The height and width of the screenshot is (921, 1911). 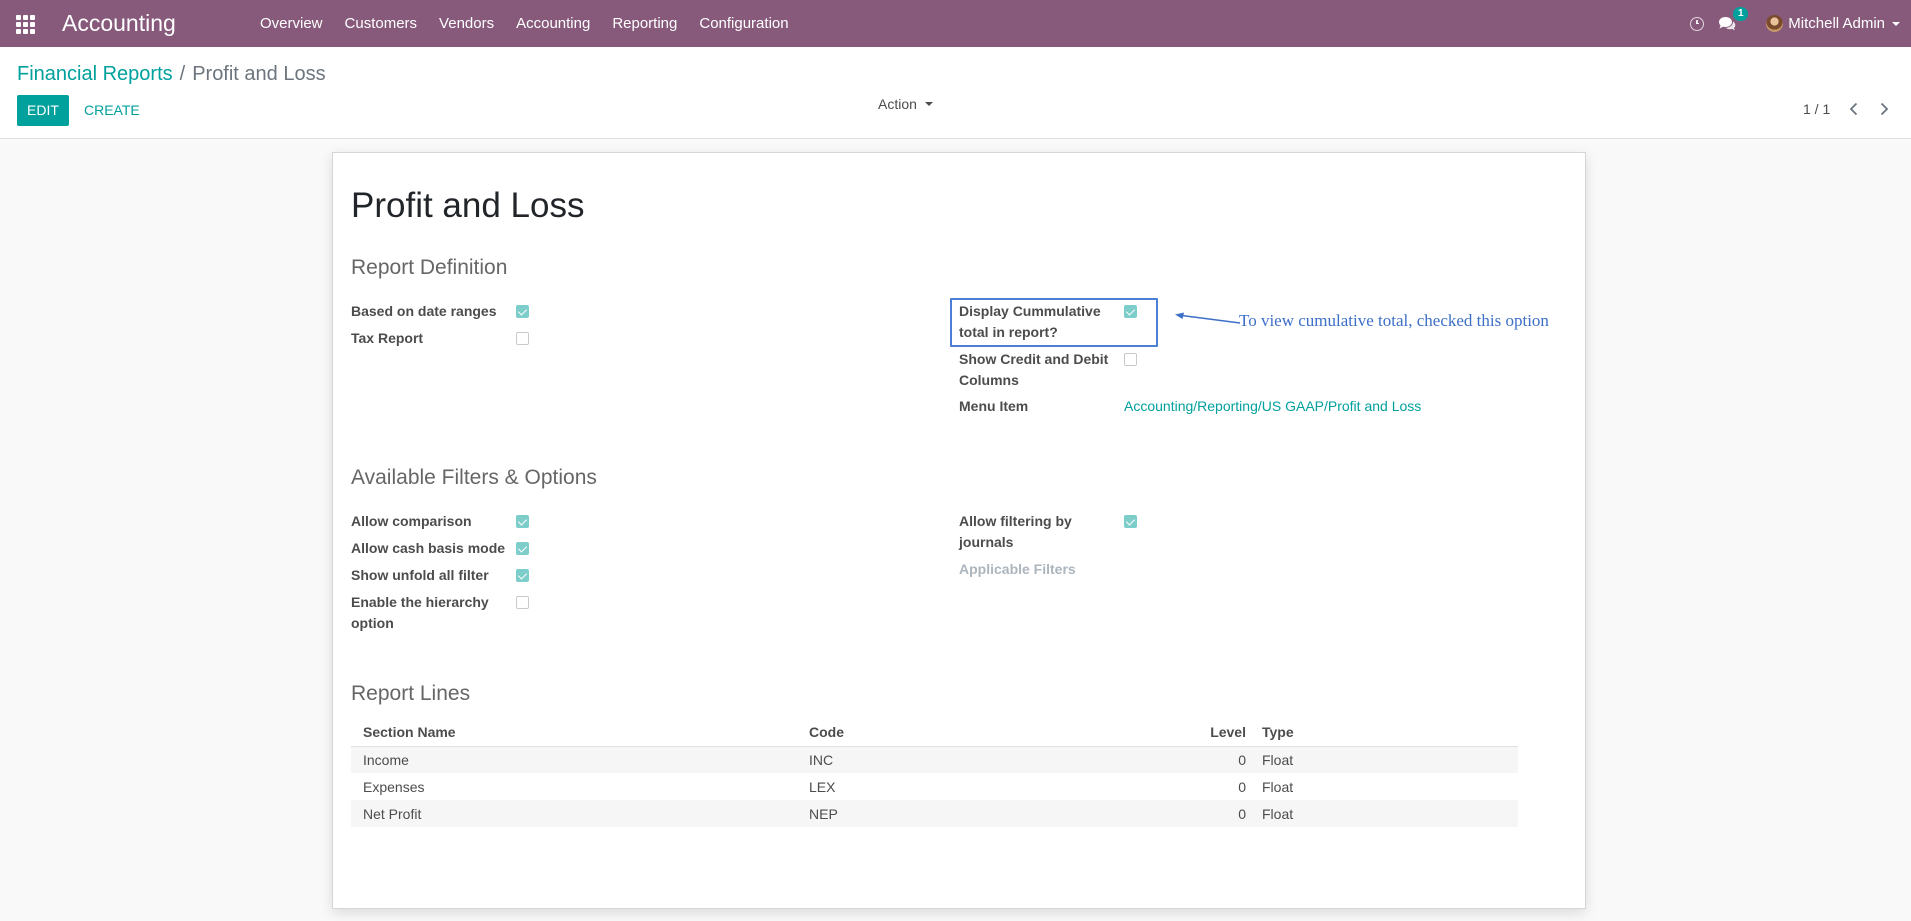 What do you see at coordinates (1015, 532) in the screenshot?
I see `allow-filtering-journals-label: Allow filtering by journals` at bounding box center [1015, 532].